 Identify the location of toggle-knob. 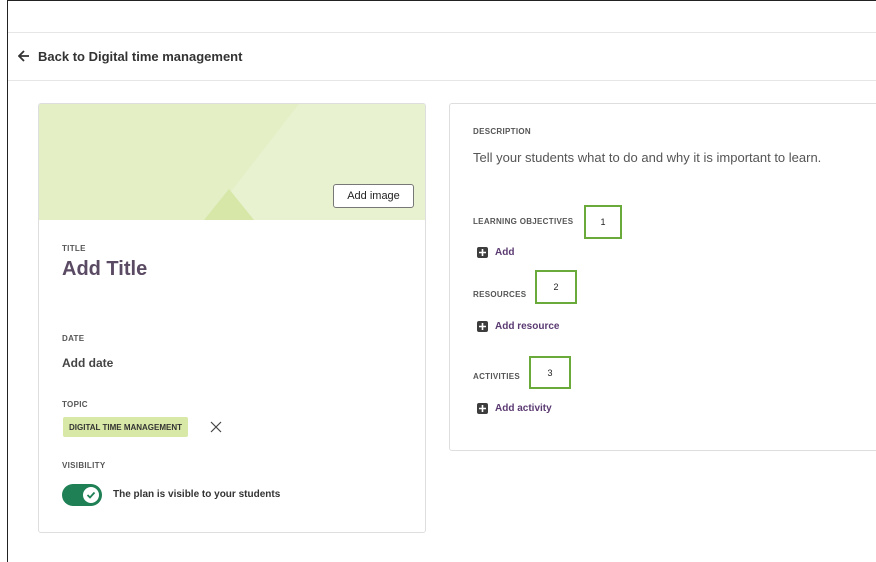
(91, 495).